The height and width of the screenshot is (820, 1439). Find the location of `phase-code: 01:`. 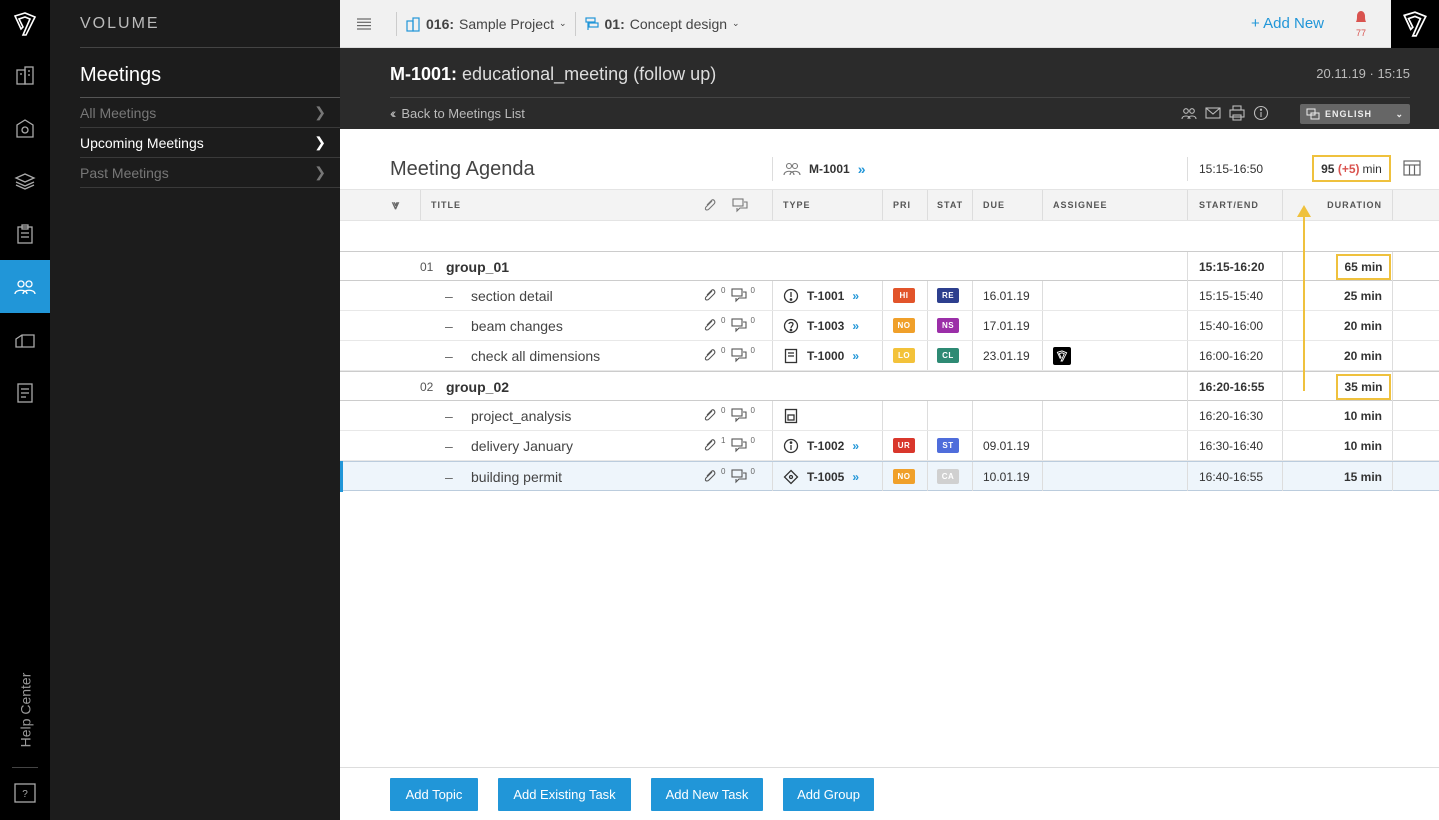

phase-code: 01: is located at coordinates (614, 23).